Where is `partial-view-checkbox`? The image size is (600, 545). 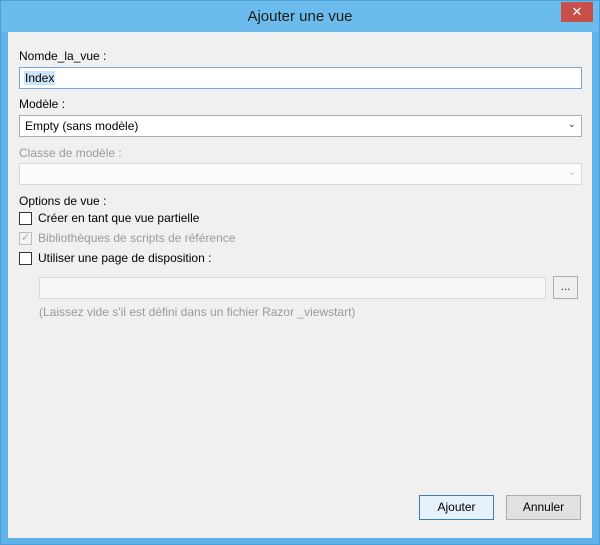 partial-view-checkbox is located at coordinates (25, 218).